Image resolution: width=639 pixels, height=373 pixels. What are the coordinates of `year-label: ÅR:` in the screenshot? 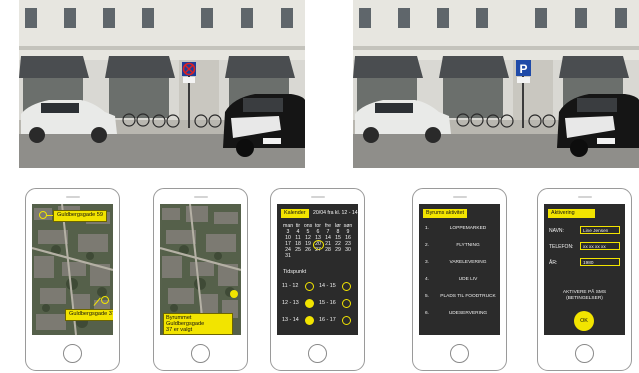 It's located at (553, 263).